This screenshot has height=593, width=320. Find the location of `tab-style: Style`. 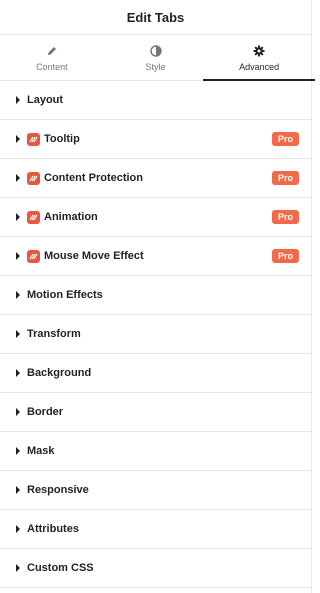

tab-style: Style is located at coordinates (156, 57).